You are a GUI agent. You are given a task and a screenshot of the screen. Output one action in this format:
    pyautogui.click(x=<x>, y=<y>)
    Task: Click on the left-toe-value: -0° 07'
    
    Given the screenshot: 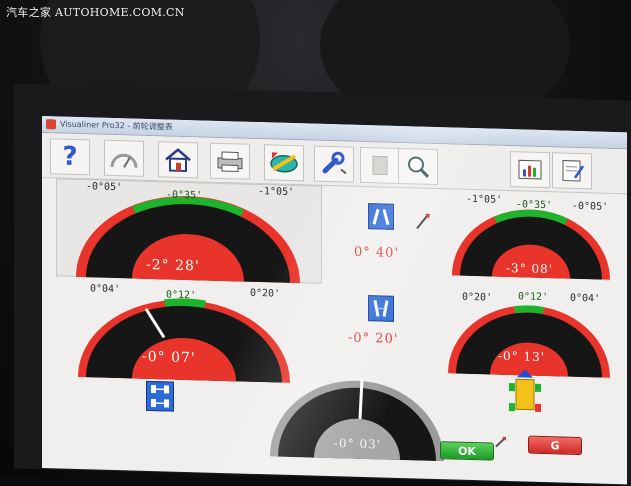 What is the action you would take?
    pyautogui.click(x=169, y=358)
    